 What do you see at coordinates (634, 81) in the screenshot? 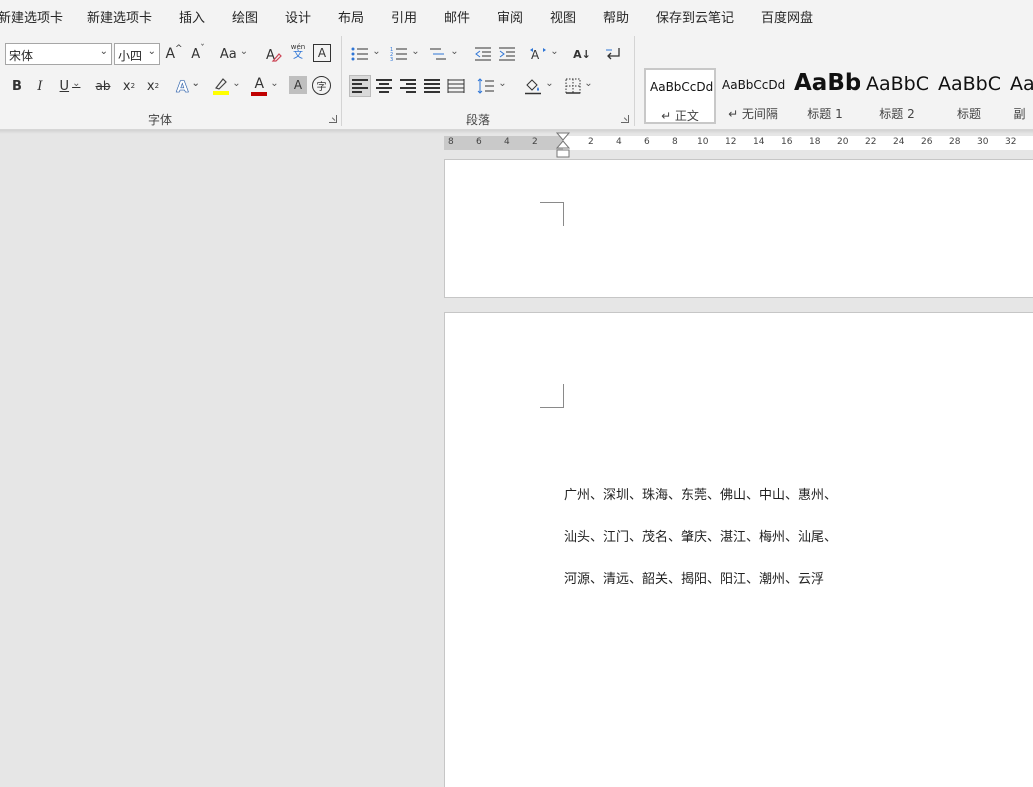
I see `group-separator` at bounding box center [634, 81].